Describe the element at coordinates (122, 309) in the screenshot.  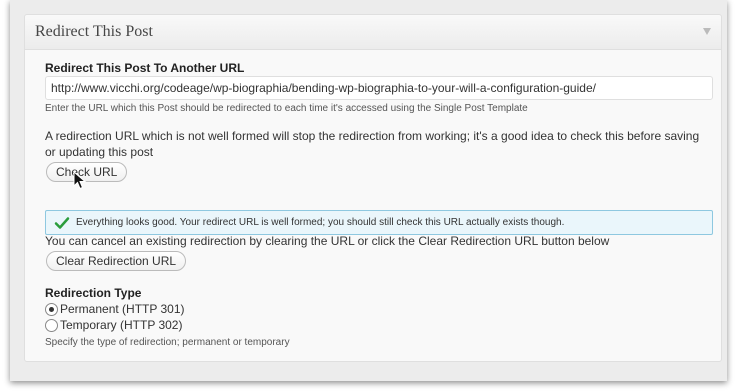
I see `radio-permanent-label: Permanent (HTTP 301)` at that location.